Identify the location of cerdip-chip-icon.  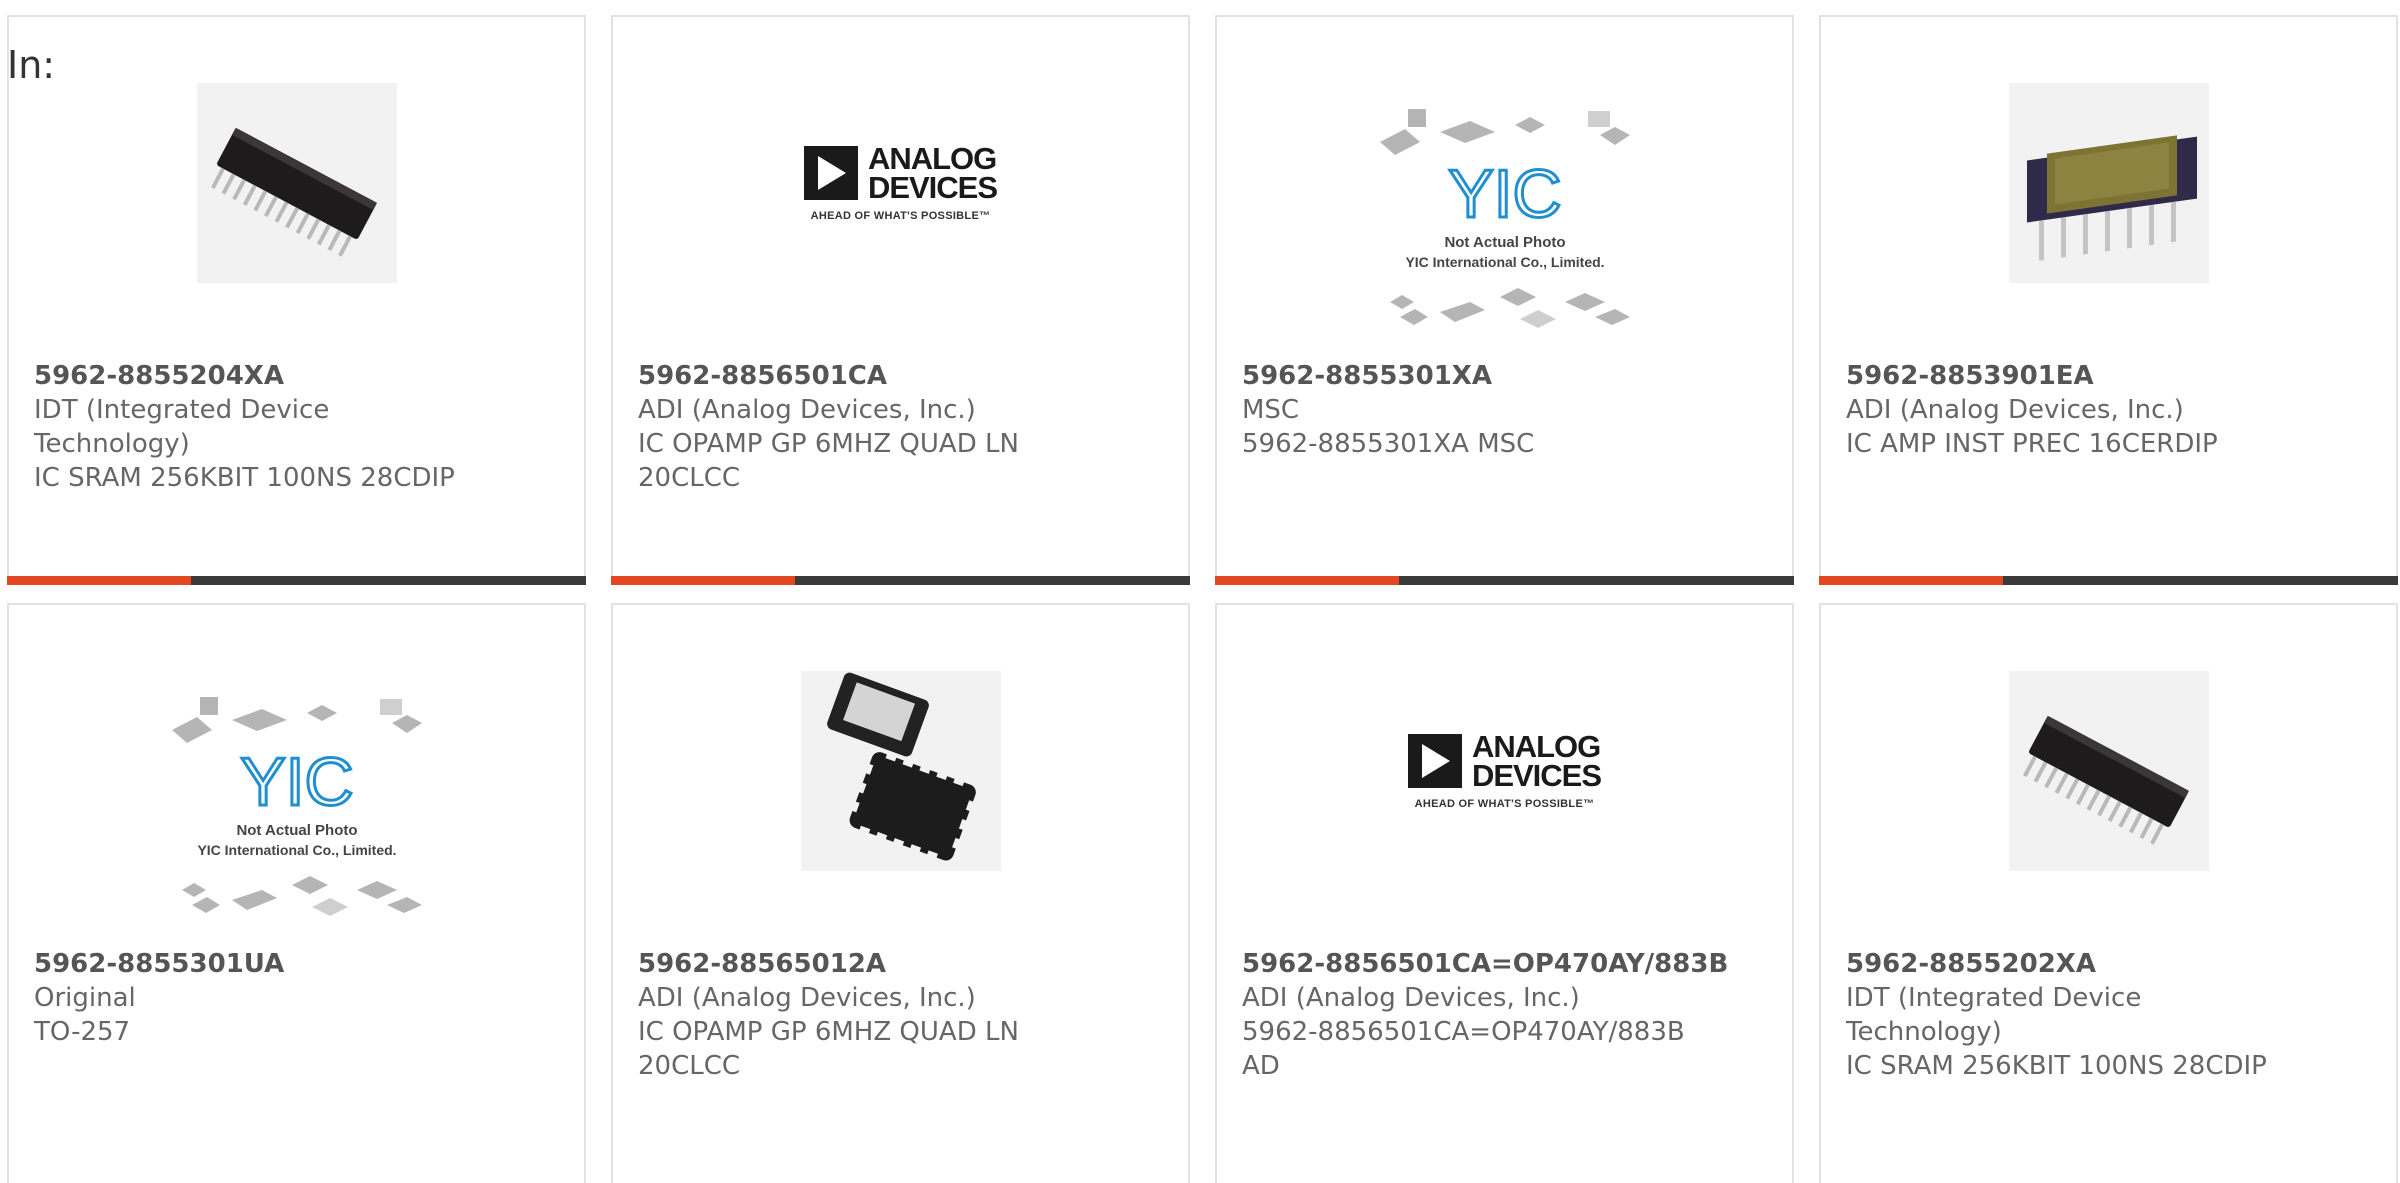
(2108, 183).